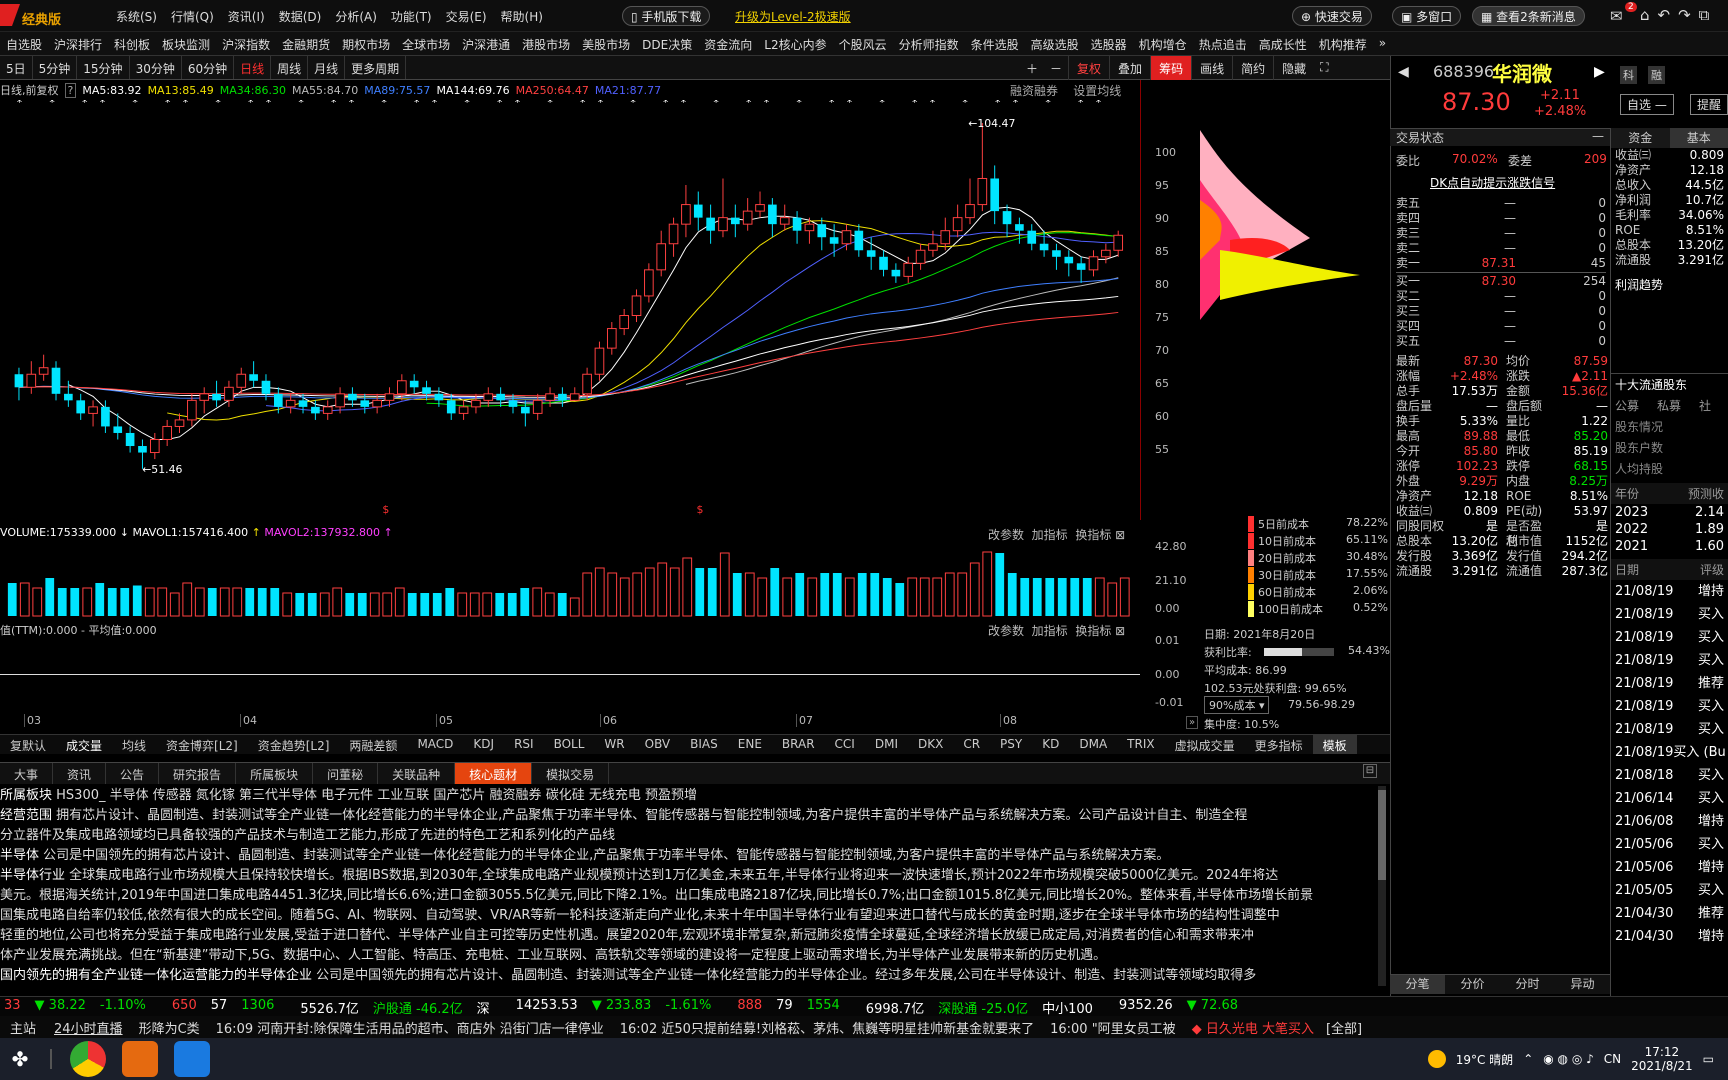 The height and width of the screenshot is (1080, 1728). Describe the element at coordinates (140, 1059) in the screenshot. I see `stock-app-icon` at that location.